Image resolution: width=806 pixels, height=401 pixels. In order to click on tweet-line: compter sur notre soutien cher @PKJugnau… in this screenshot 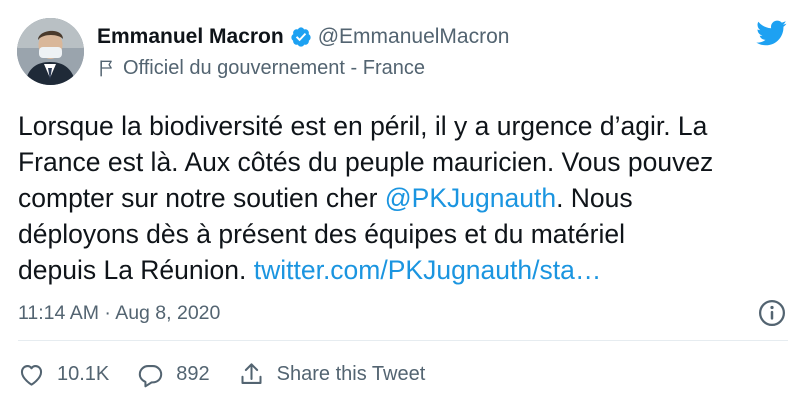, I will do `click(405, 198)`.